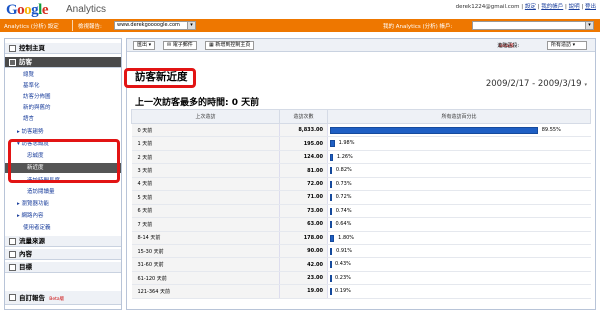  Describe the element at coordinates (343, 264) in the screenshot. I see `row-percent: 0.43%` at that location.